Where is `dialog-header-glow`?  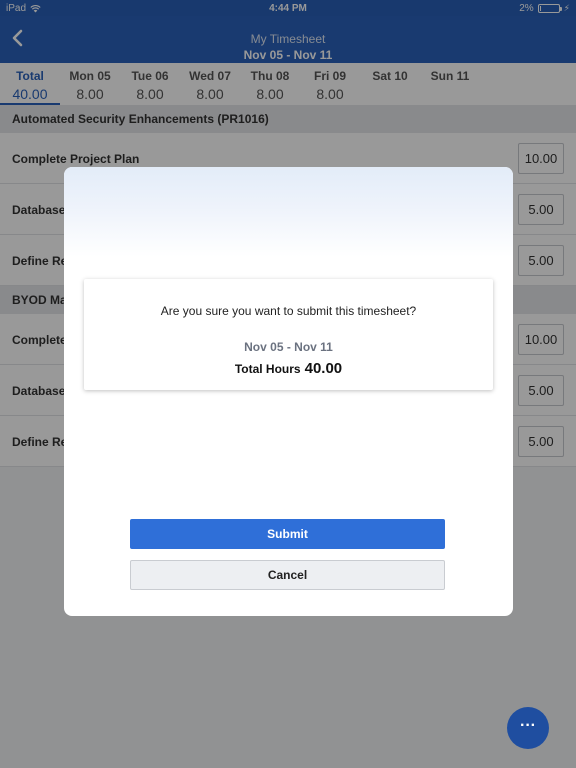
dialog-header-glow is located at coordinates (288, 212).